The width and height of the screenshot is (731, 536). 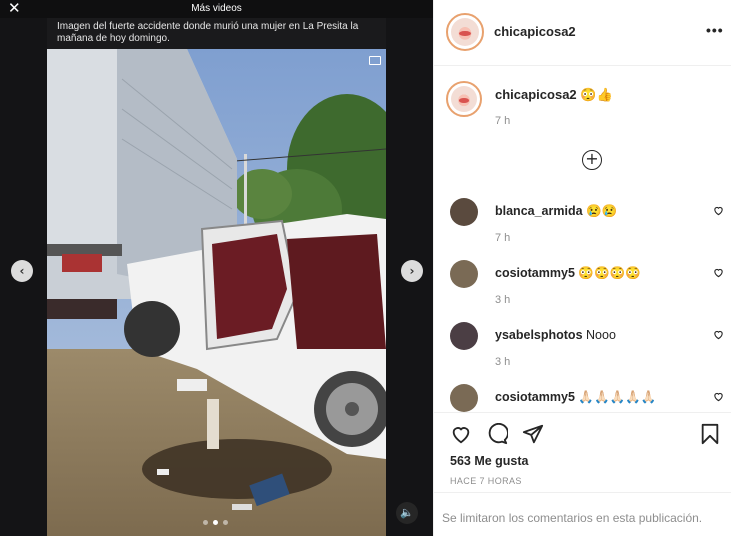 I want to click on comment-text: 😢😢, so click(x=602, y=211).